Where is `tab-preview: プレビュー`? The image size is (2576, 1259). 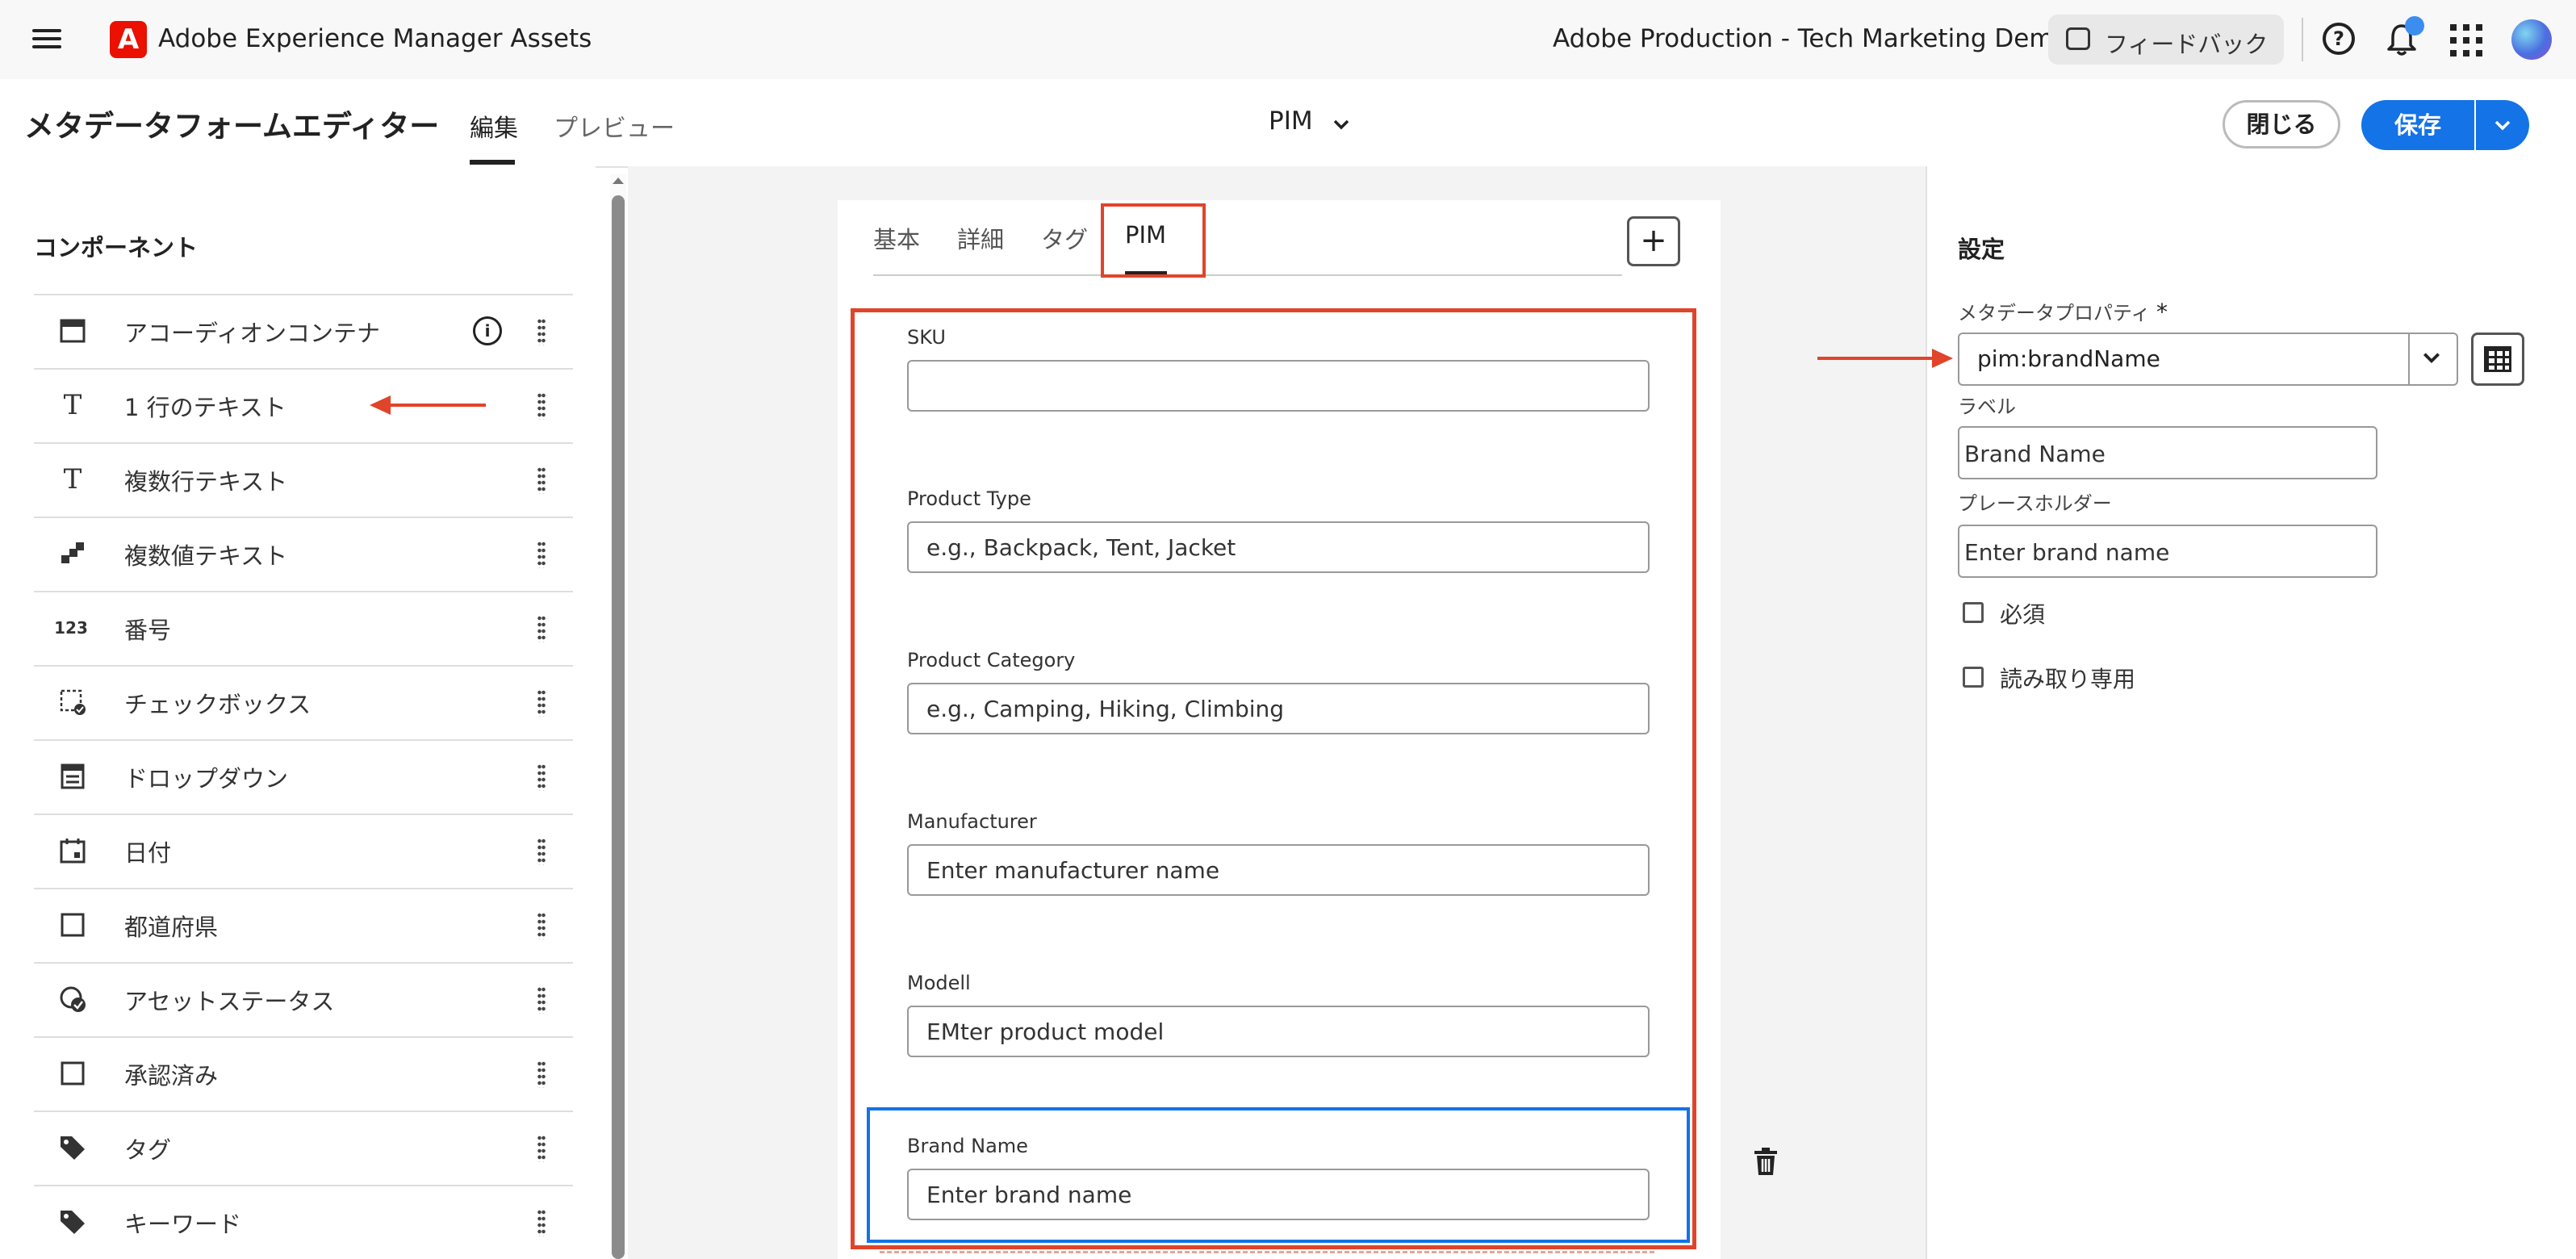
tab-preview: プレビュー is located at coordinates (614, 126).